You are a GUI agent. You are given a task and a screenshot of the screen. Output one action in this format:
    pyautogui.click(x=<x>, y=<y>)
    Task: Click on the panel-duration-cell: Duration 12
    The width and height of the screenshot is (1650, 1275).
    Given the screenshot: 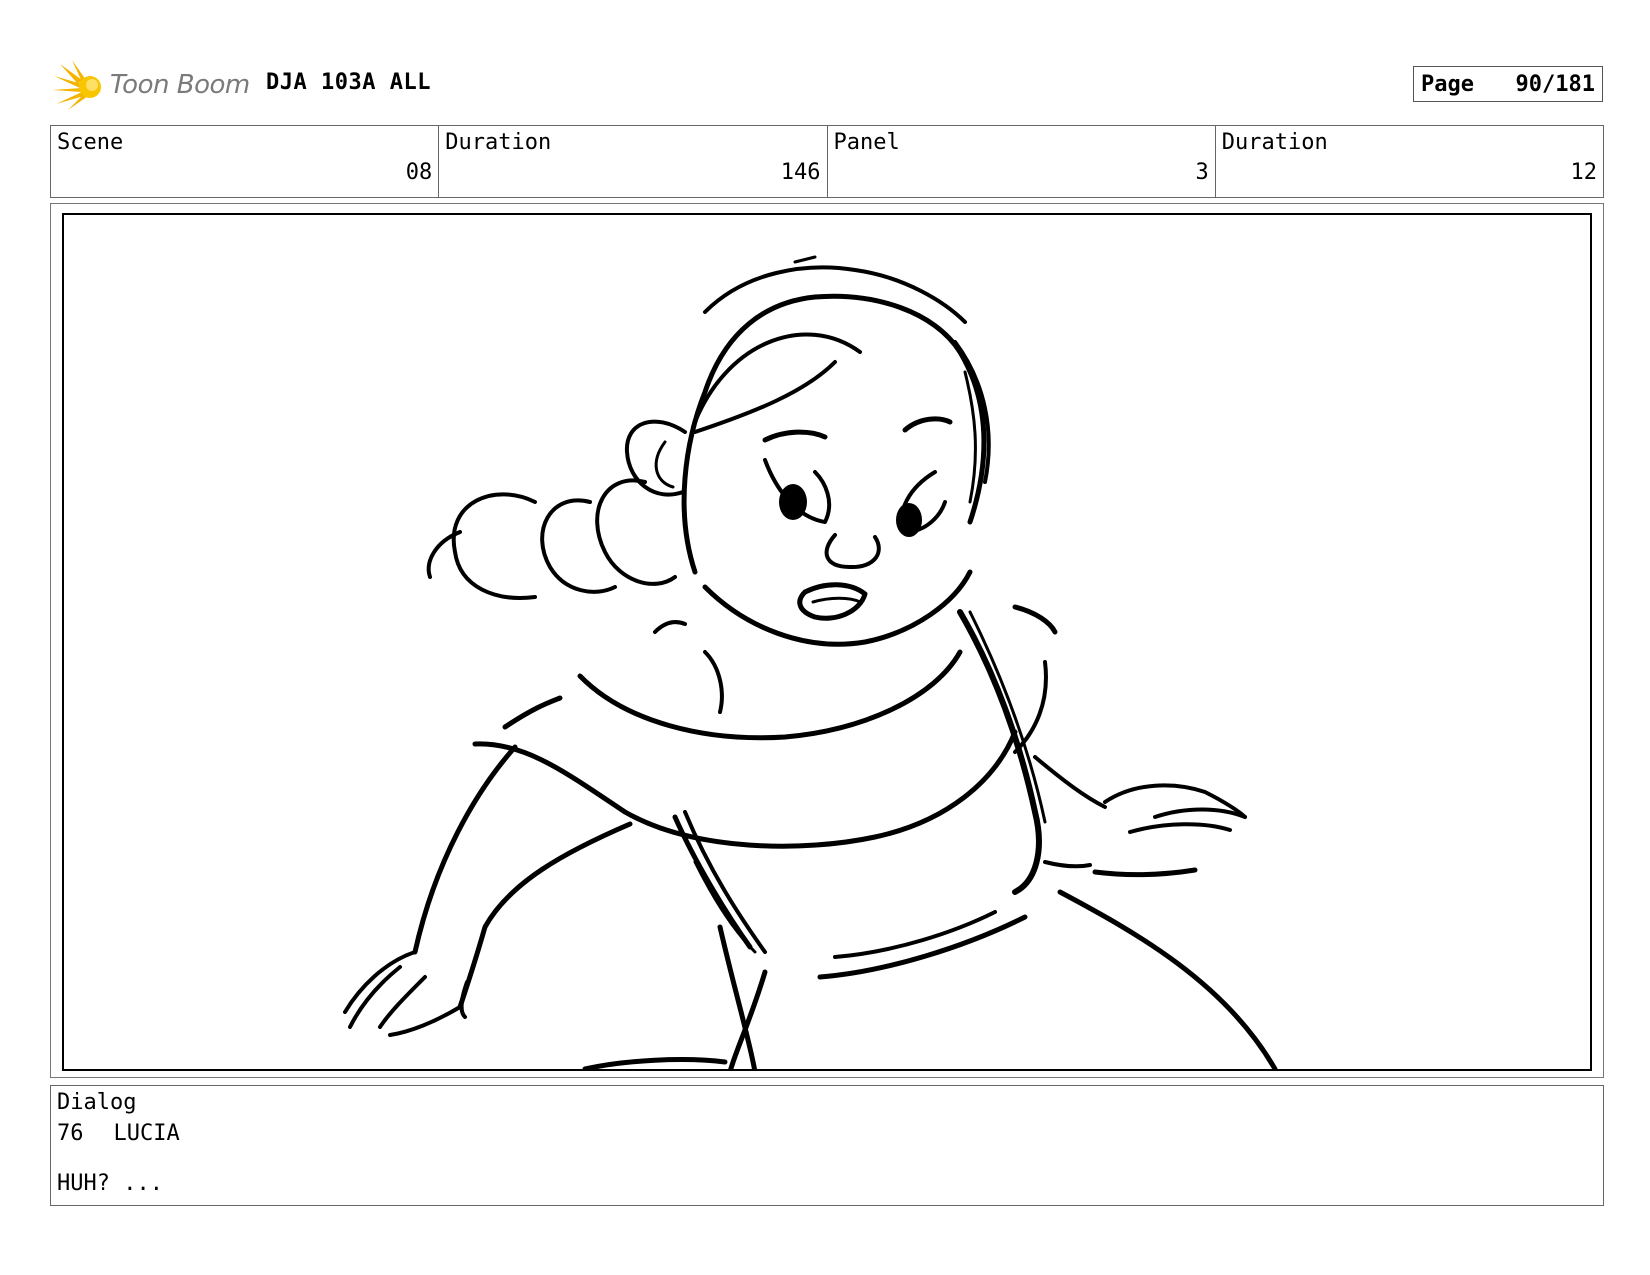 What is the action you would take?
    pyautogui.click(x=1409, y=161)
    